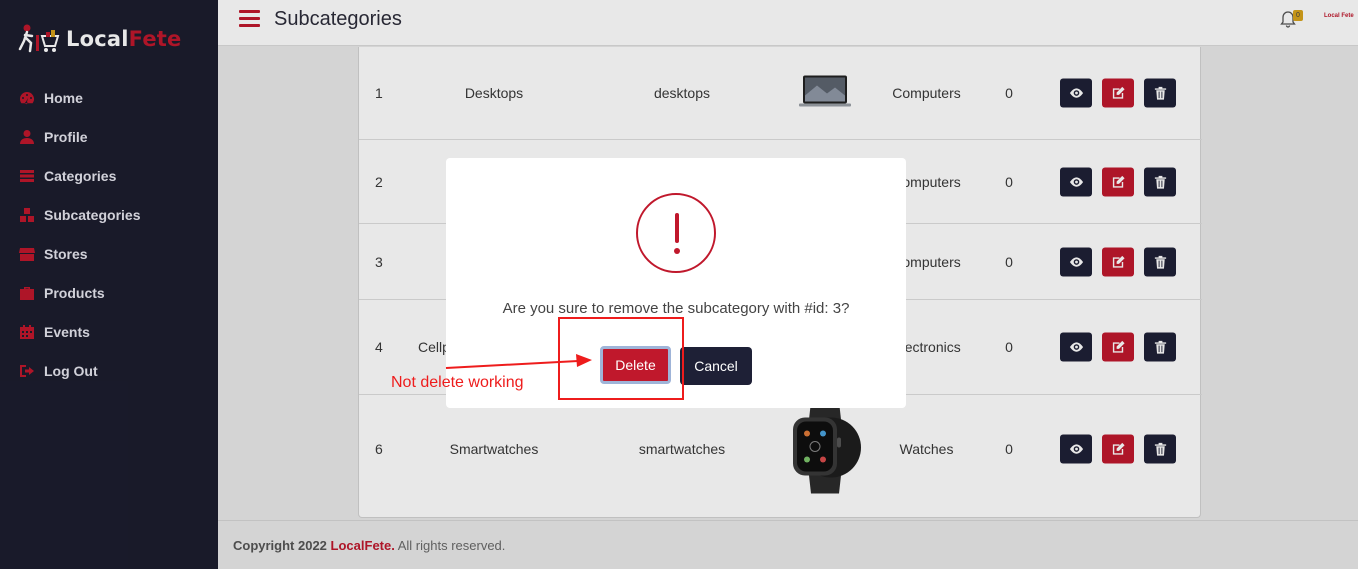 The image size is (1358, 569). What do you see at coordinates (457, 382) in the screenshot?
I see `annotation-label: Not delete working` at bounding box center [457, 382].